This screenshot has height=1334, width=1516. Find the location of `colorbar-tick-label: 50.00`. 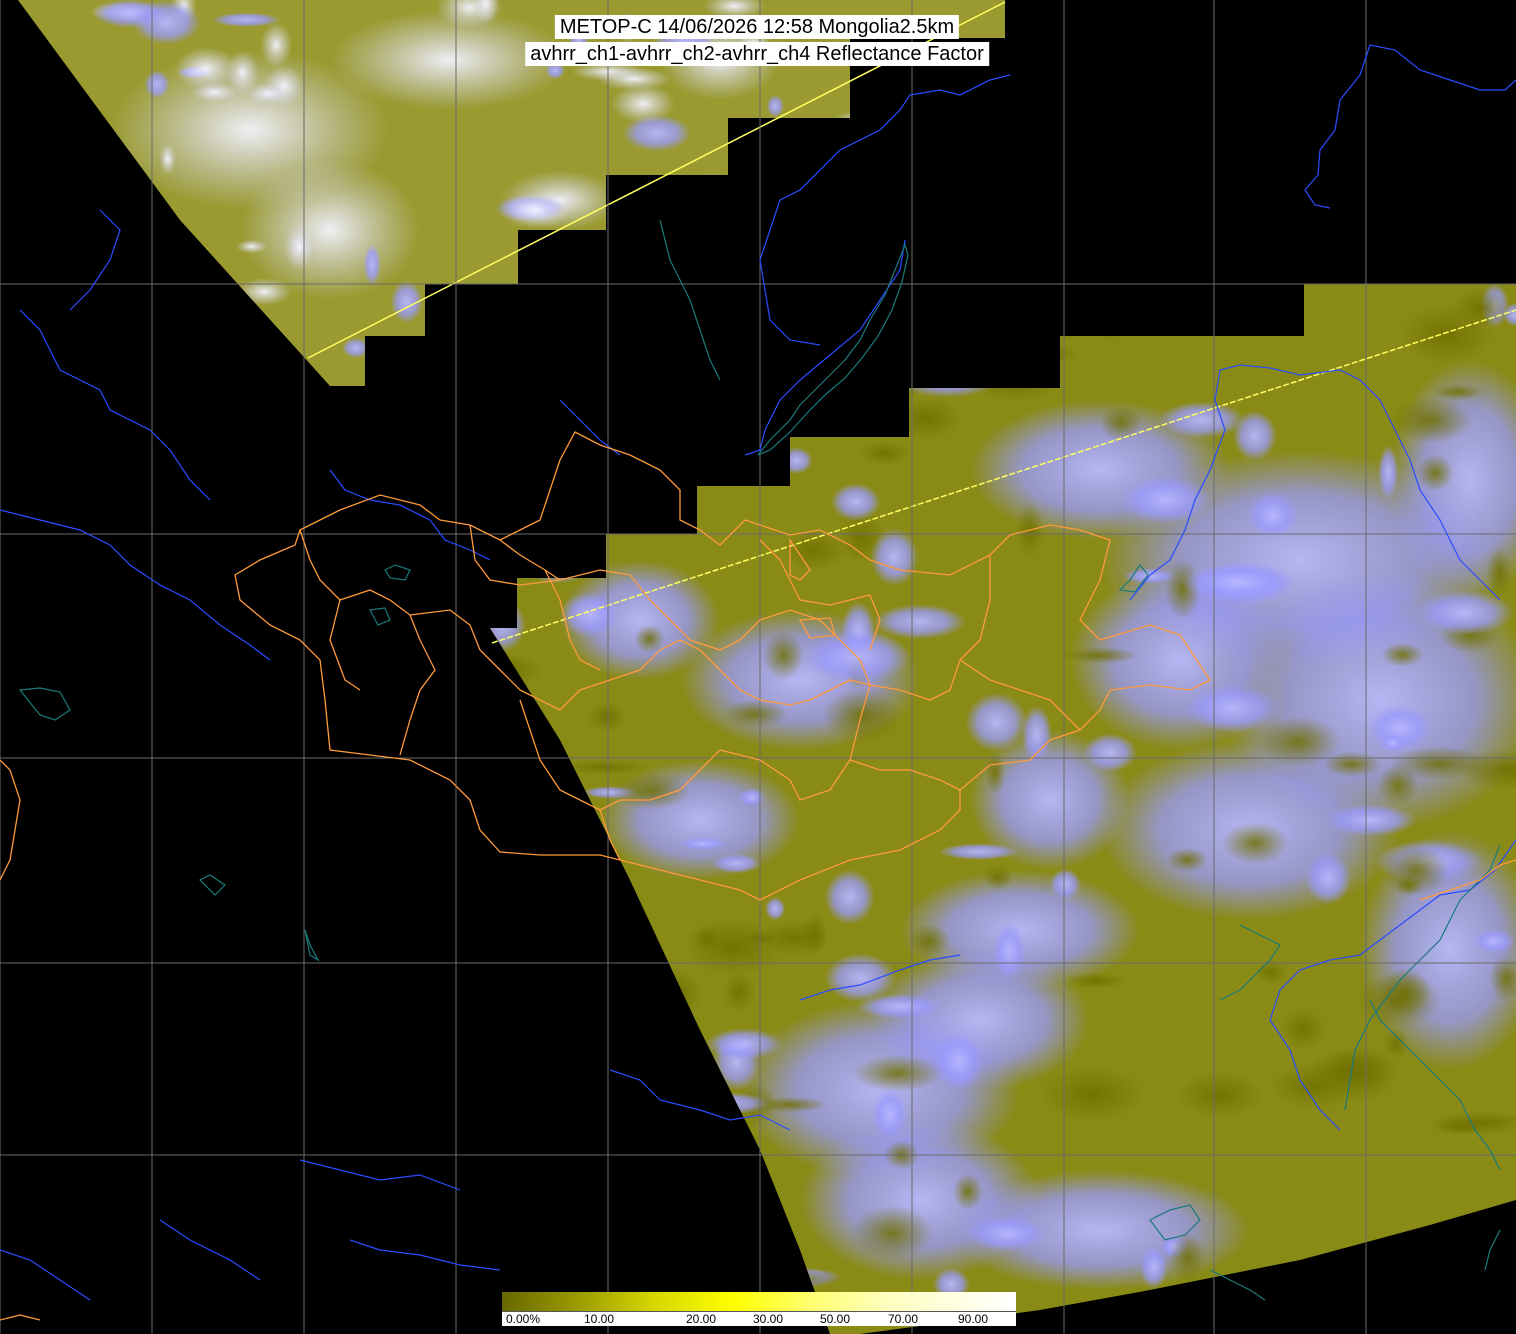

colorbar-tick-label: 50.00 is located at coordinates (835, 1319).